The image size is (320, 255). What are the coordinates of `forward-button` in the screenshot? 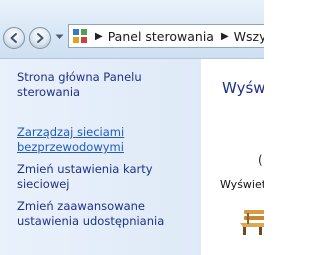 It's located at (40, 38).